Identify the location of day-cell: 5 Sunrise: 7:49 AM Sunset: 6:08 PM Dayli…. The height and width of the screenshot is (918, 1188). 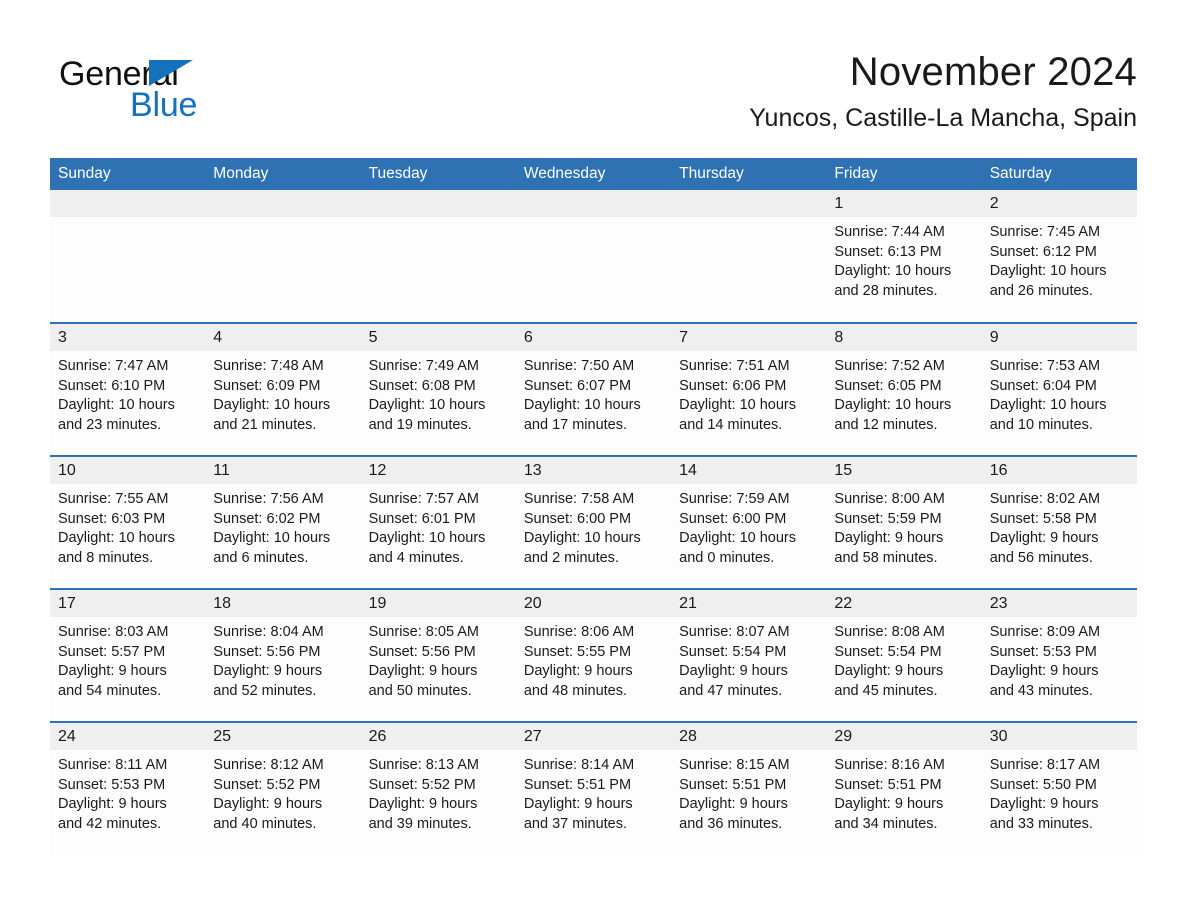
(438, 389).